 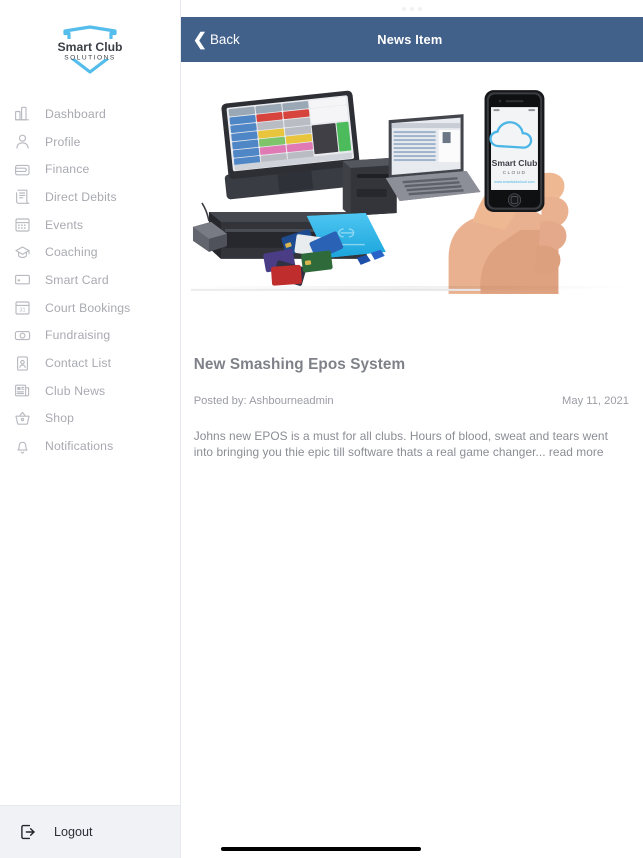 I want to click on sidebar-item-fundraising: Fundraising, so click(x=90, y=336).